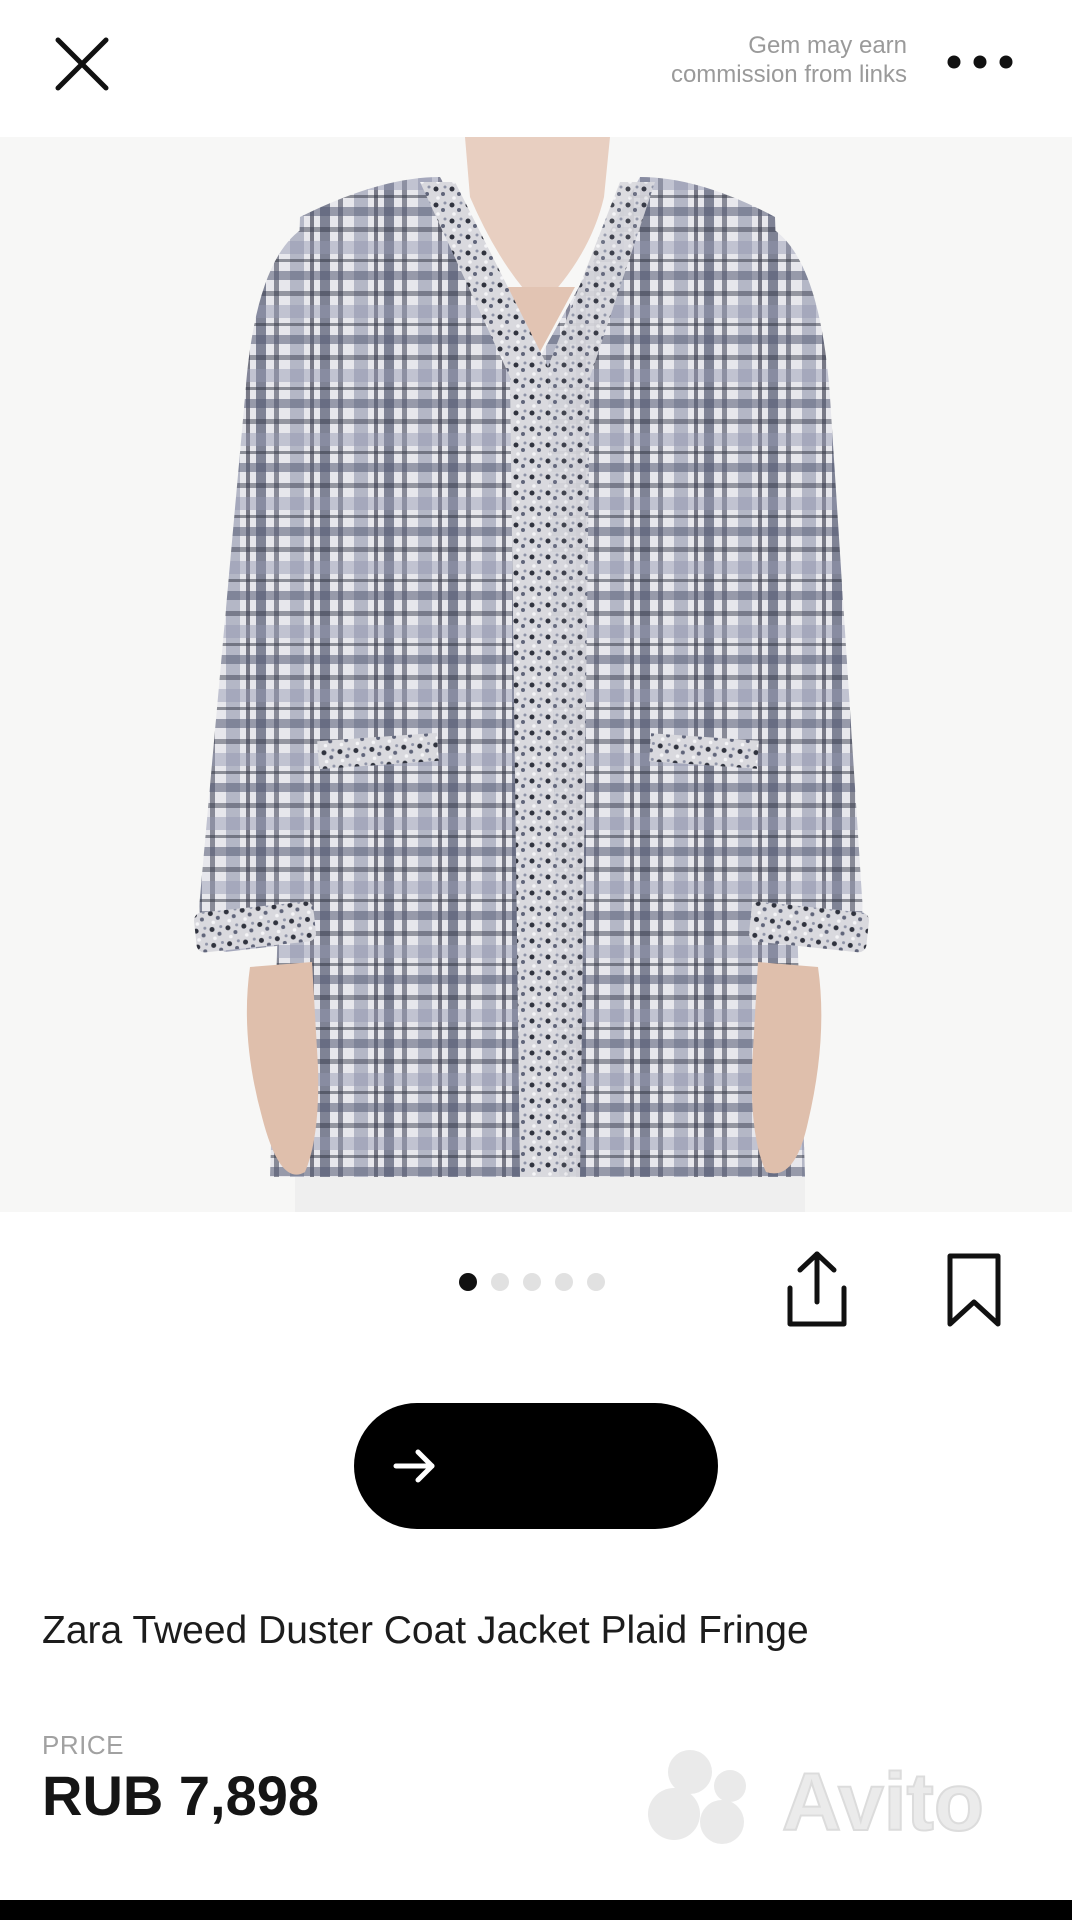  What do you see at coordinates (181, 1795) in the screenshot?
I see `price-value: RUB 7,898` at bounding box center [181, 1795].